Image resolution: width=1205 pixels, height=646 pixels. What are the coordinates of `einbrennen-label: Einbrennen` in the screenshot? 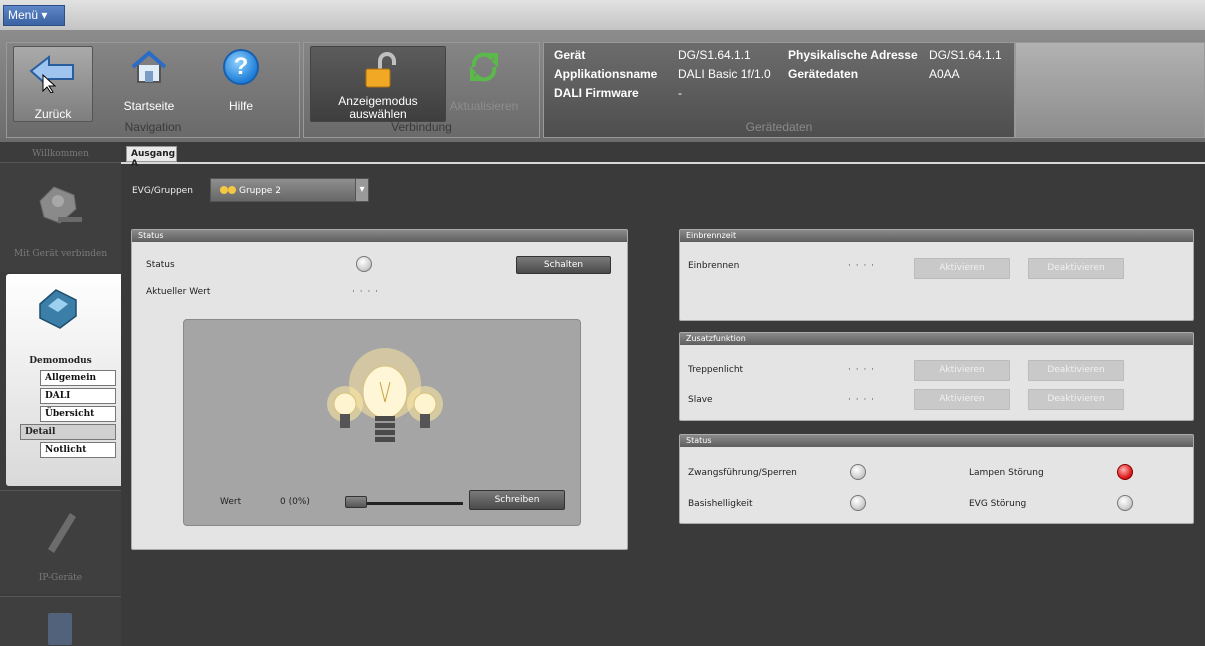 It's located at (714, 266).